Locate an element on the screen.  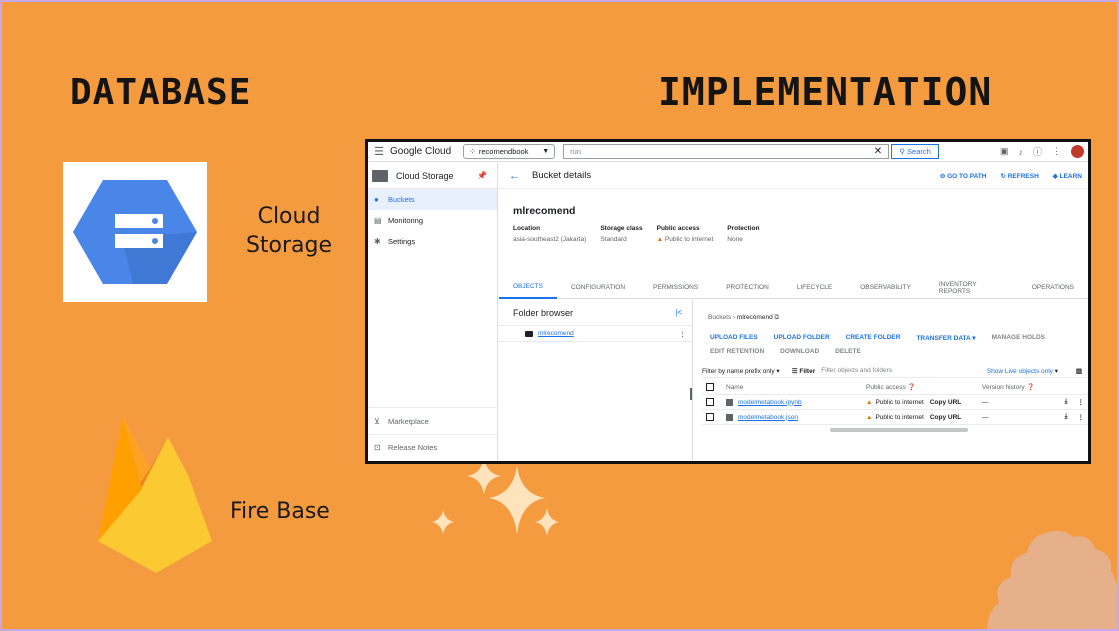
sidebar-item-settings: ✱ Settings is located at coordinates (432, 241).